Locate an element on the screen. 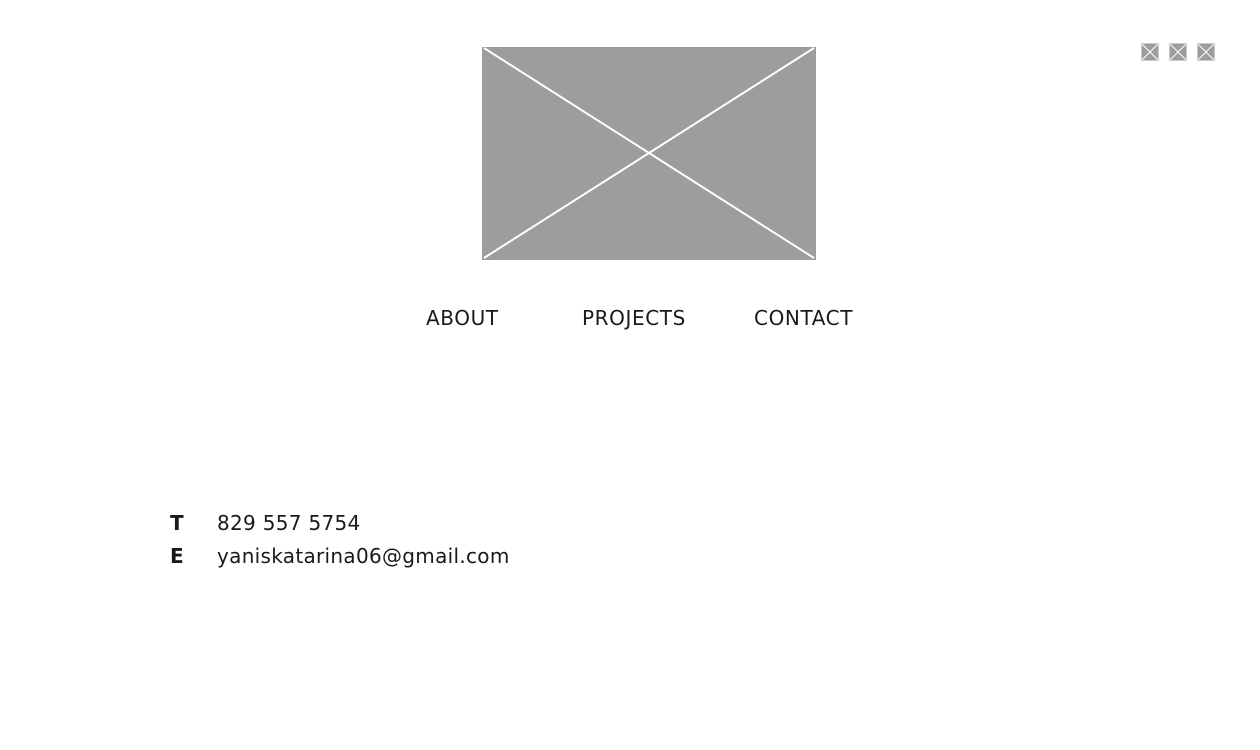 This screenshot has width=1260, height=750. main-nav: ABOUT PROJECTS CONTACT is located at coordinates (630, 318).